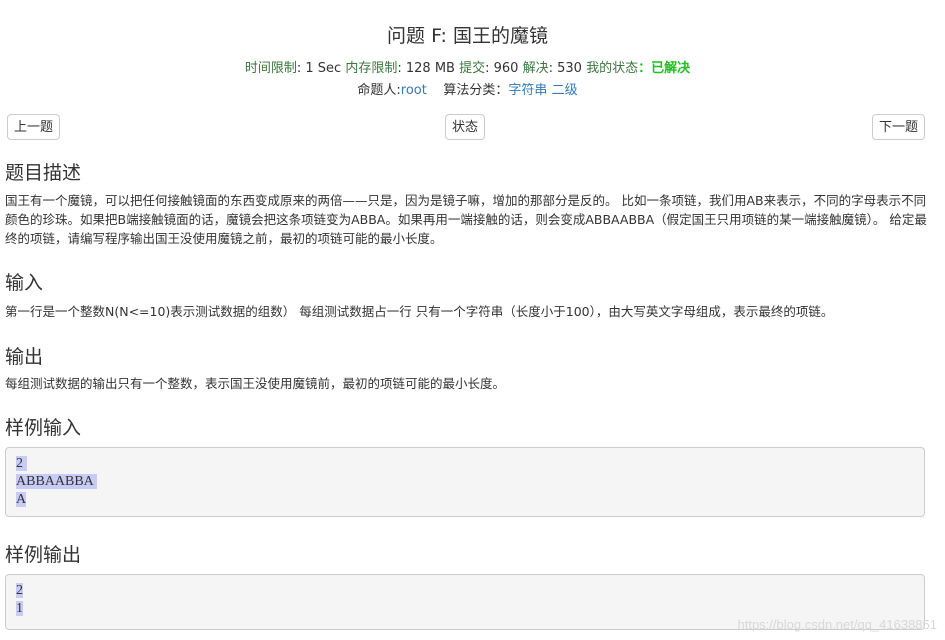  I want to click on solved-count-value: : 530, so click(565, 68).